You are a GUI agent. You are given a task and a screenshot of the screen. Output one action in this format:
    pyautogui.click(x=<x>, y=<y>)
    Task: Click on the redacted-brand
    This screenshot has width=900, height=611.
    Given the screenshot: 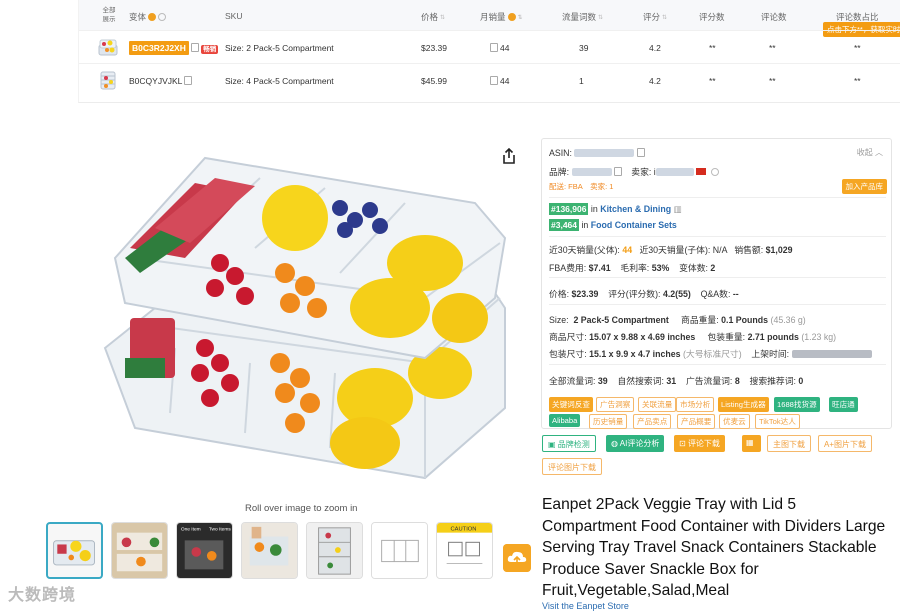 What is the action you would take?
    pyautogui.click(x=591, y=172)
    